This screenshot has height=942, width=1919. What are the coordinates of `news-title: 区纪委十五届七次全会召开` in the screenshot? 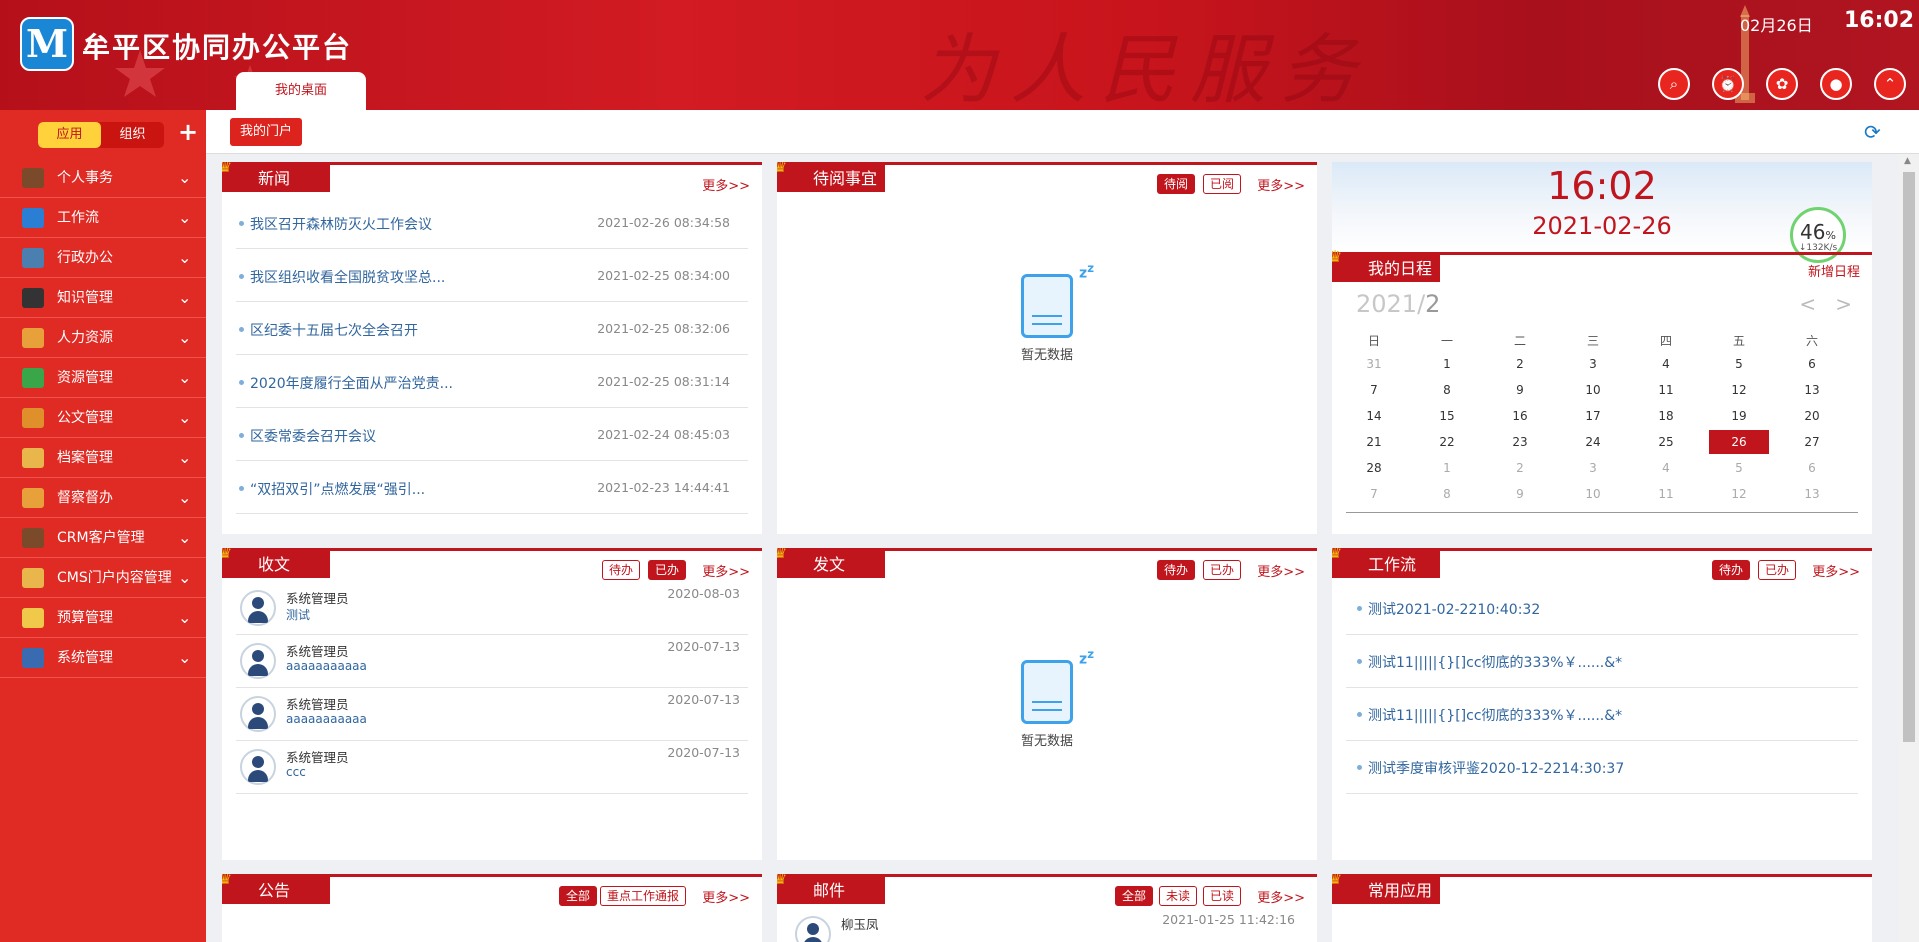 It's located at (328, 330).